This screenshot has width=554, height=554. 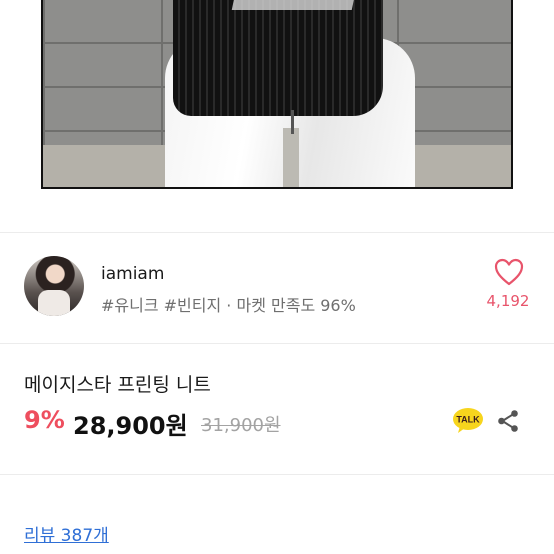 What do you see at coordinates (117, 385) in the screenshot?
I see `product-title: 메이지스타 프린팅 니트` at bounding box center [117, 385].